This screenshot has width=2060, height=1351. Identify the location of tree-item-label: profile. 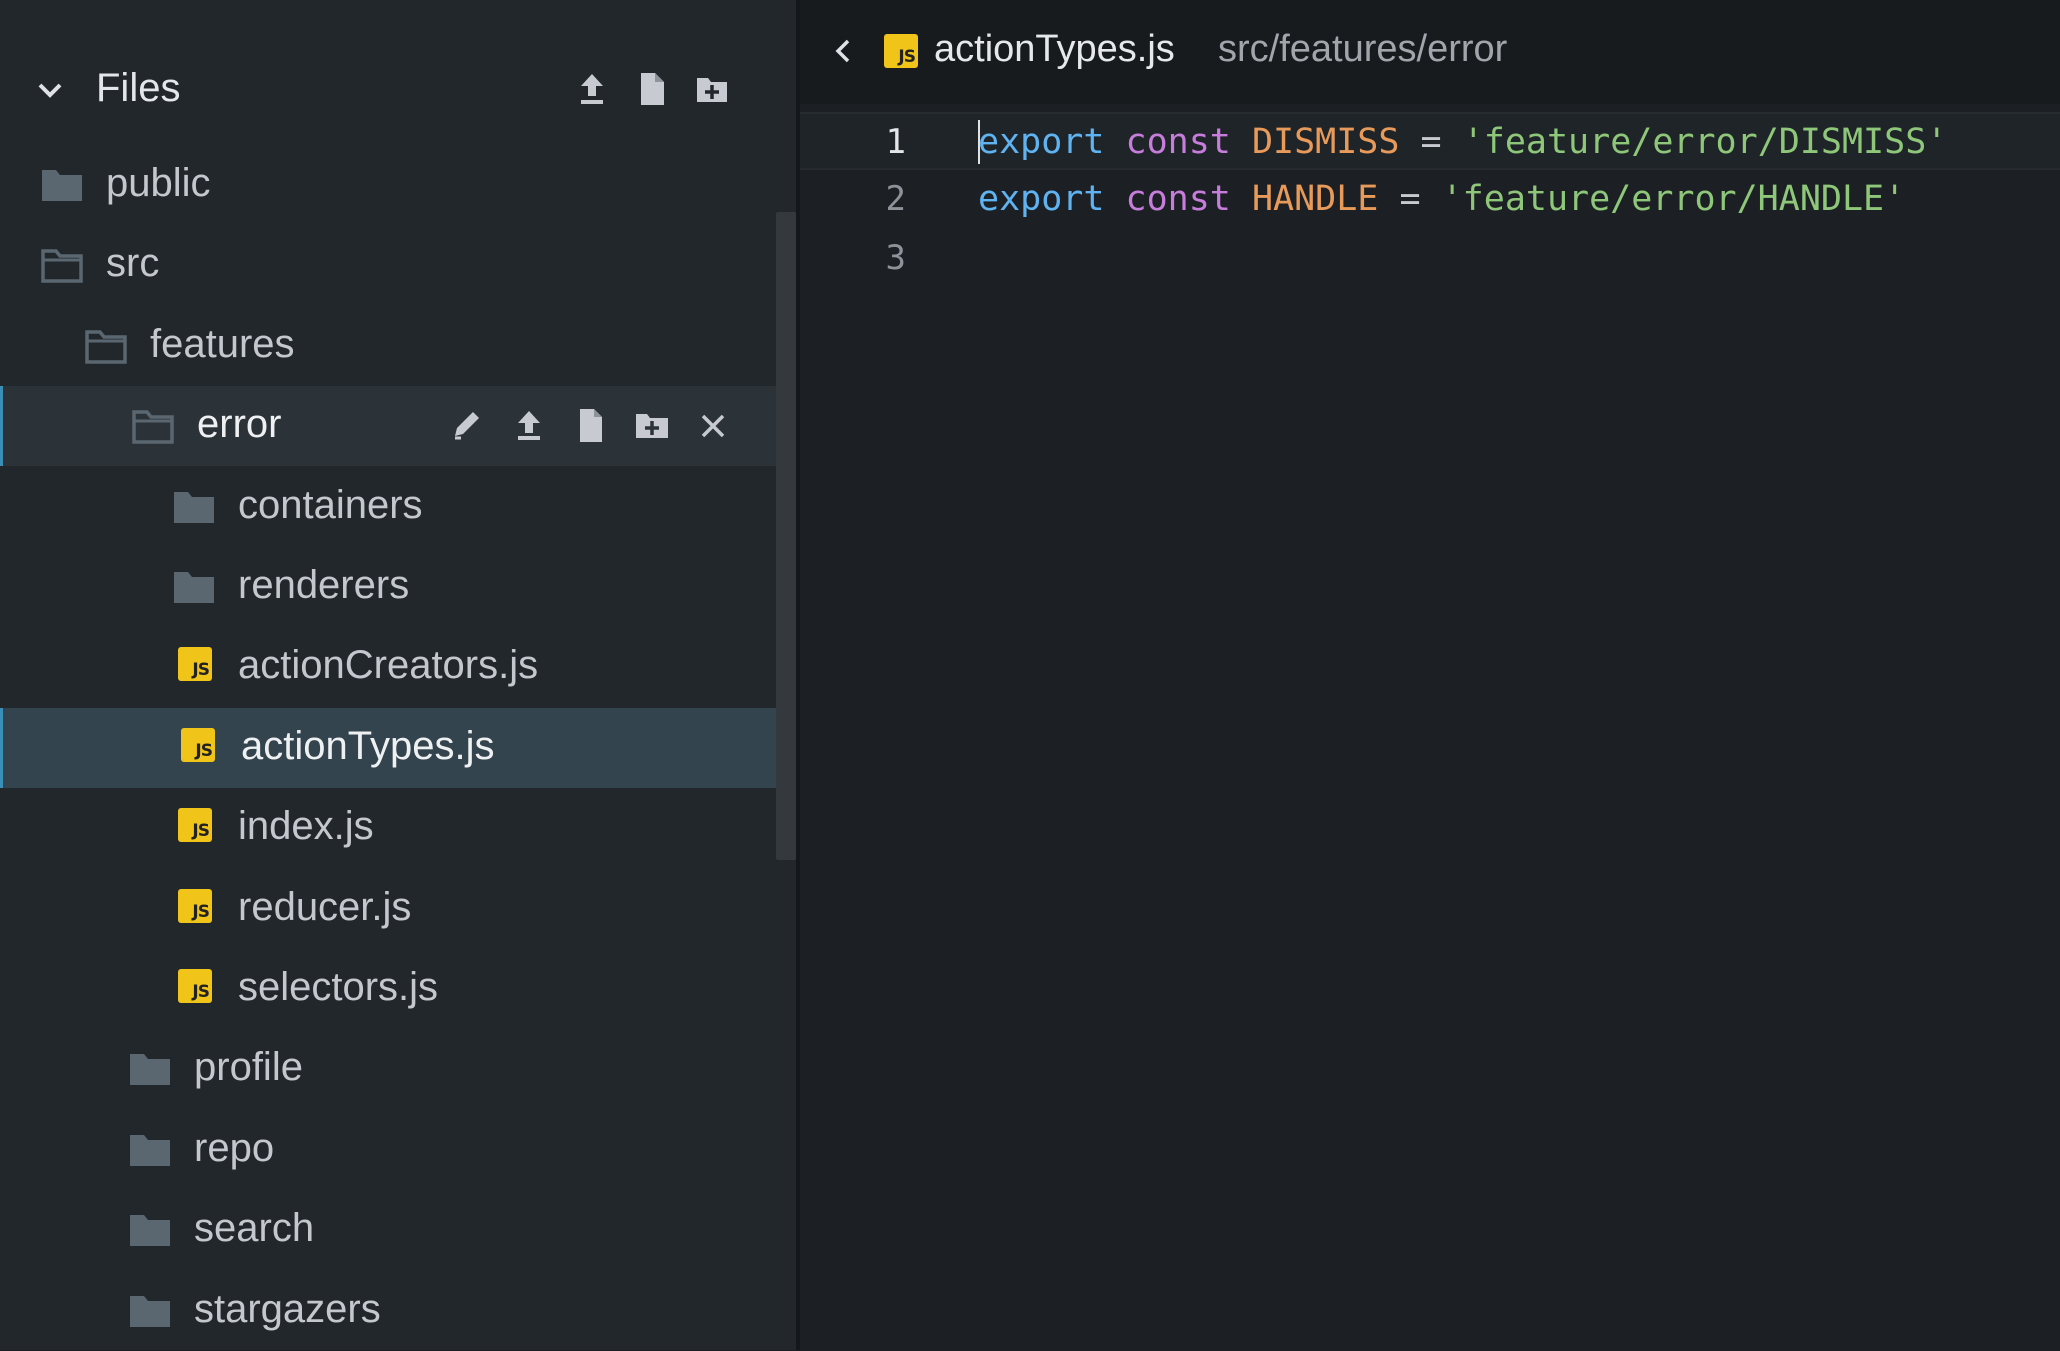
(248, 1067).